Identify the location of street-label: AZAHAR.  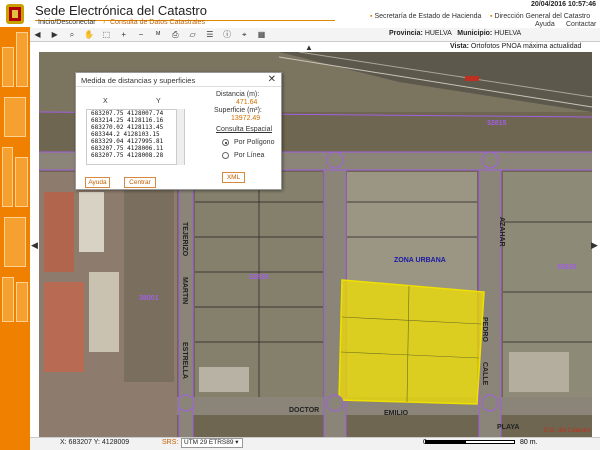
(501, 232).